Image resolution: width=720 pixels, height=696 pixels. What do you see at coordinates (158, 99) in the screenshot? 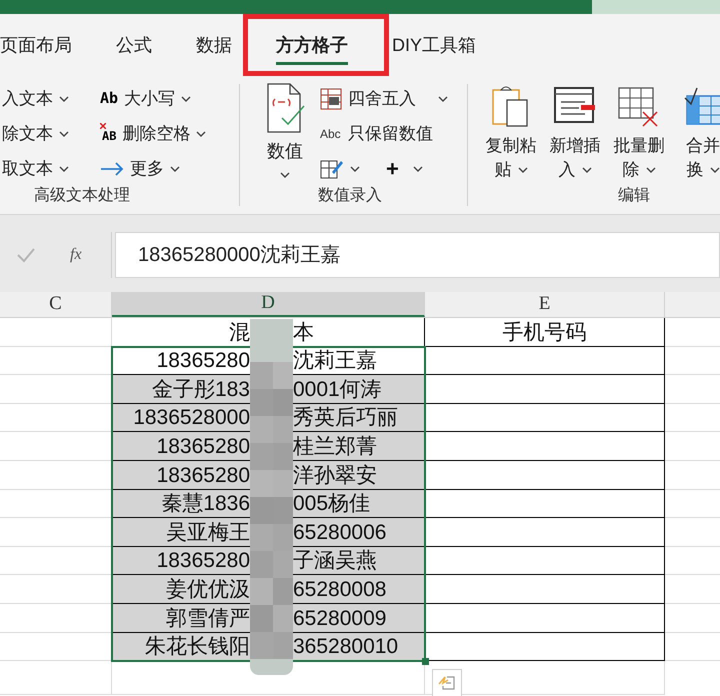
I see `menu-button: 大小写` at bounding box center [158, 99].